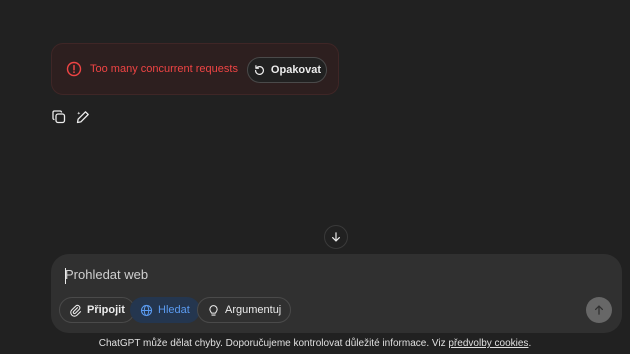 The width and height of the screenshot is (630, 354). I want to click on retry-button: Opakovat, so click(287, 70).